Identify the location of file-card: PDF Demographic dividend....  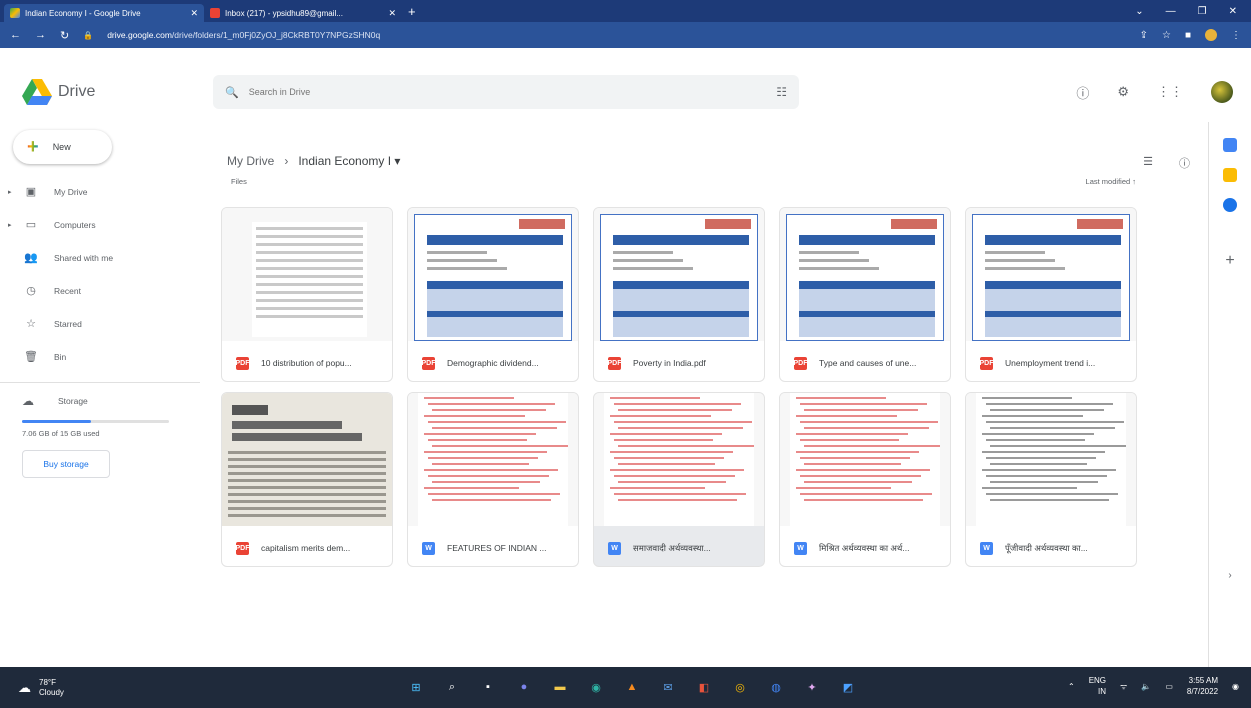
(493, 294).